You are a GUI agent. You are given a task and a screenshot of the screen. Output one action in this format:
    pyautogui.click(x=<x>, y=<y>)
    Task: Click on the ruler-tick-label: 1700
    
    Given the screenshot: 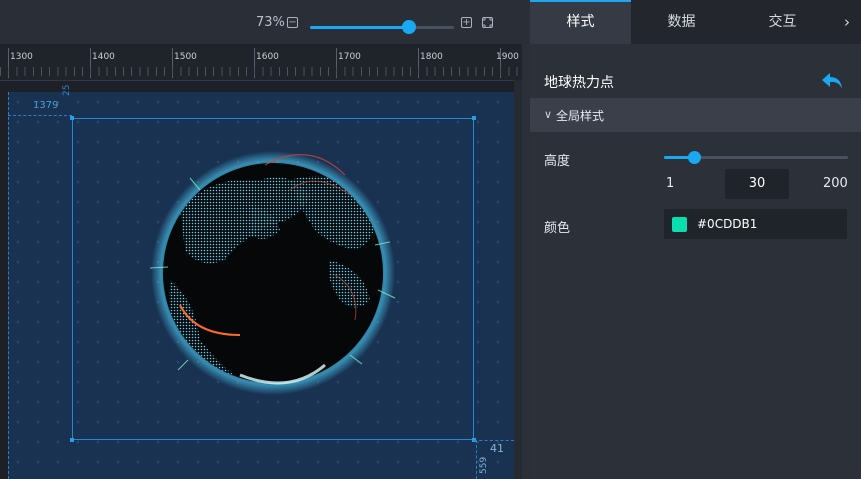 What is the action you would take?
    pyautogui.click(x=349, y=57)
    